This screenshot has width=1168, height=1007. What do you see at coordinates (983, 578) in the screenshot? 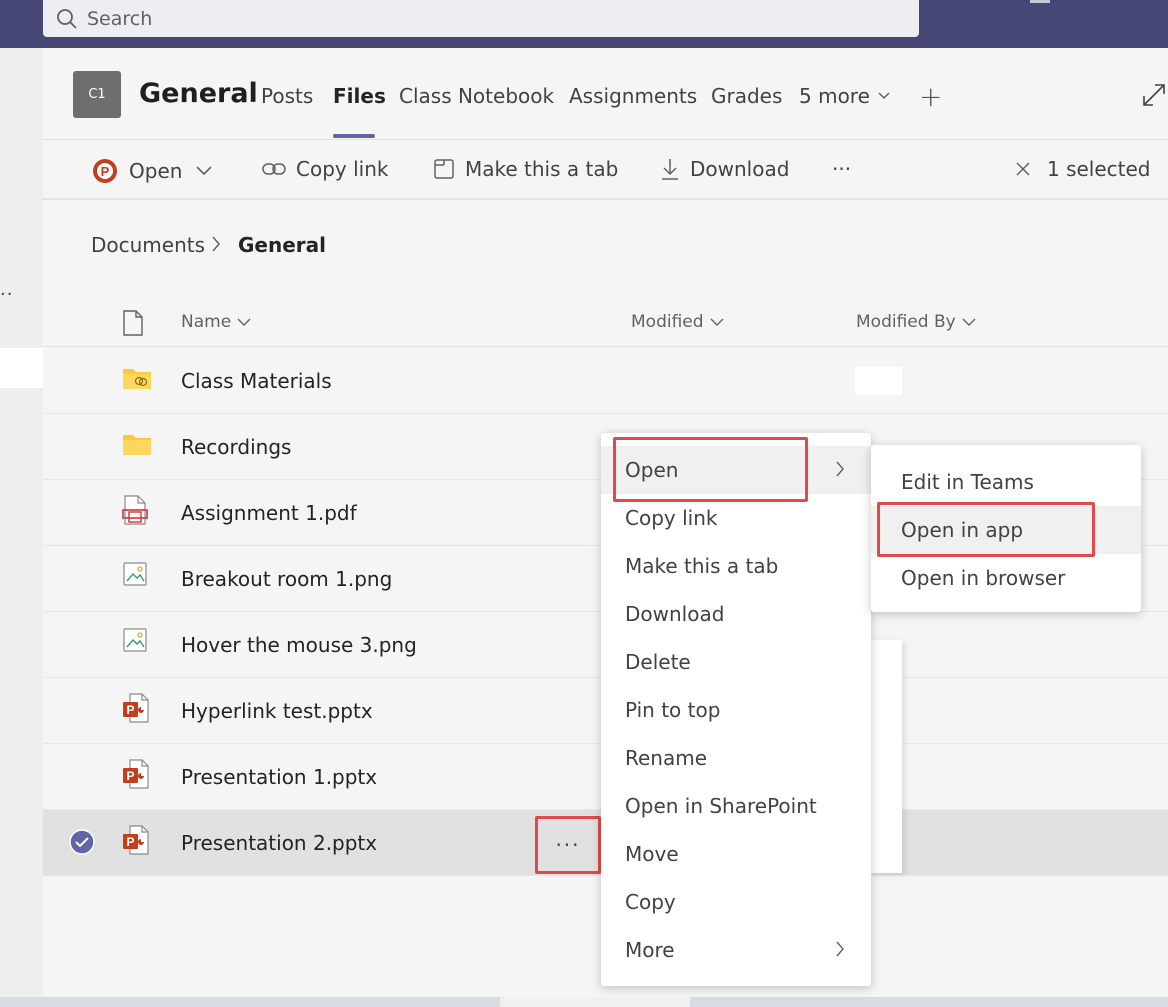
I see `submenu-item-label: Open in browser` at bounding box center [983, 578].